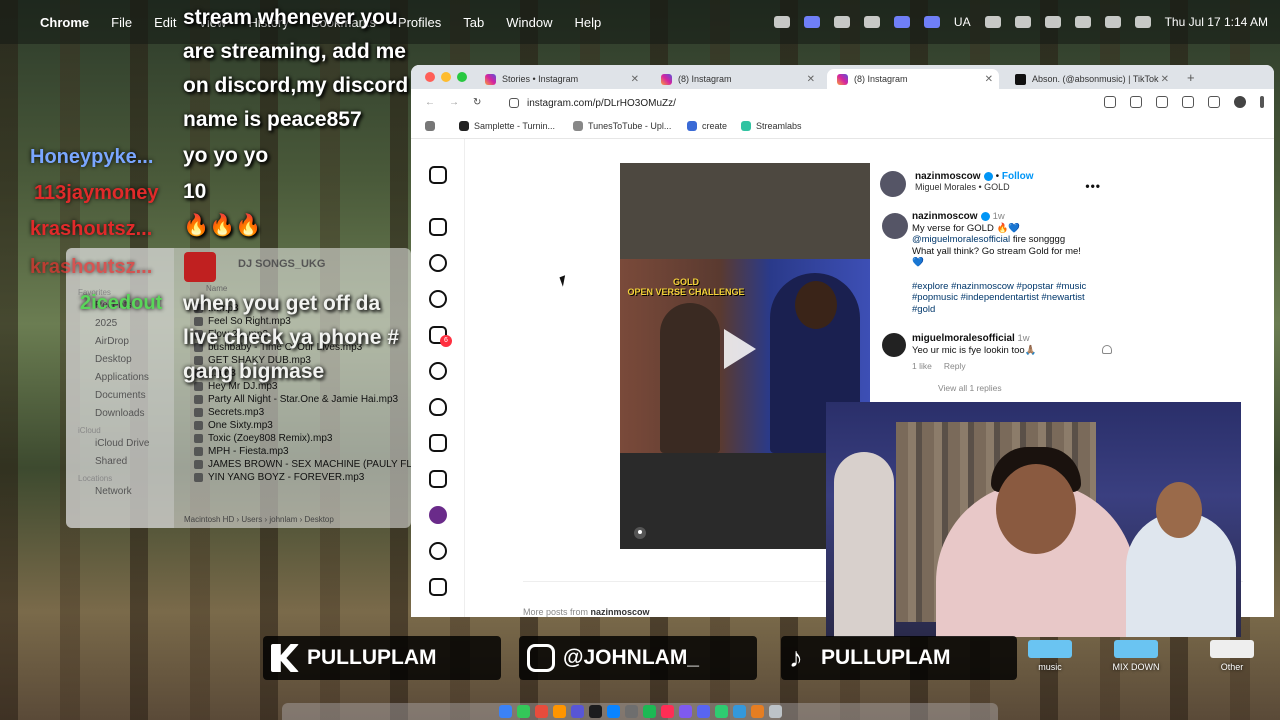 The height and width of the screenshot is (720, 1280). What do you see at coordinates (1142, 22) in the screenshot?
I see `control-center-icon` at bounding box center [1142, 22].